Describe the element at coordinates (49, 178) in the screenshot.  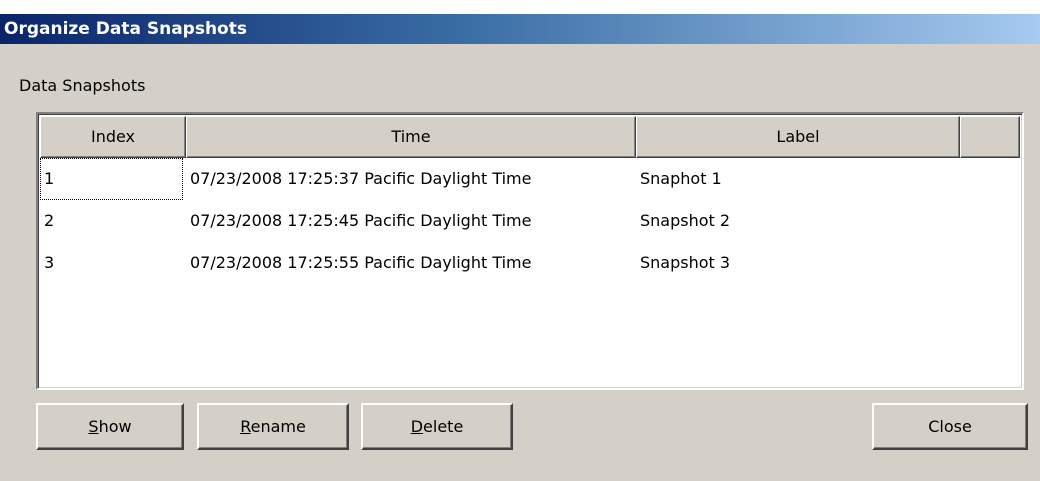
I see `cell-index: 1` at that location.